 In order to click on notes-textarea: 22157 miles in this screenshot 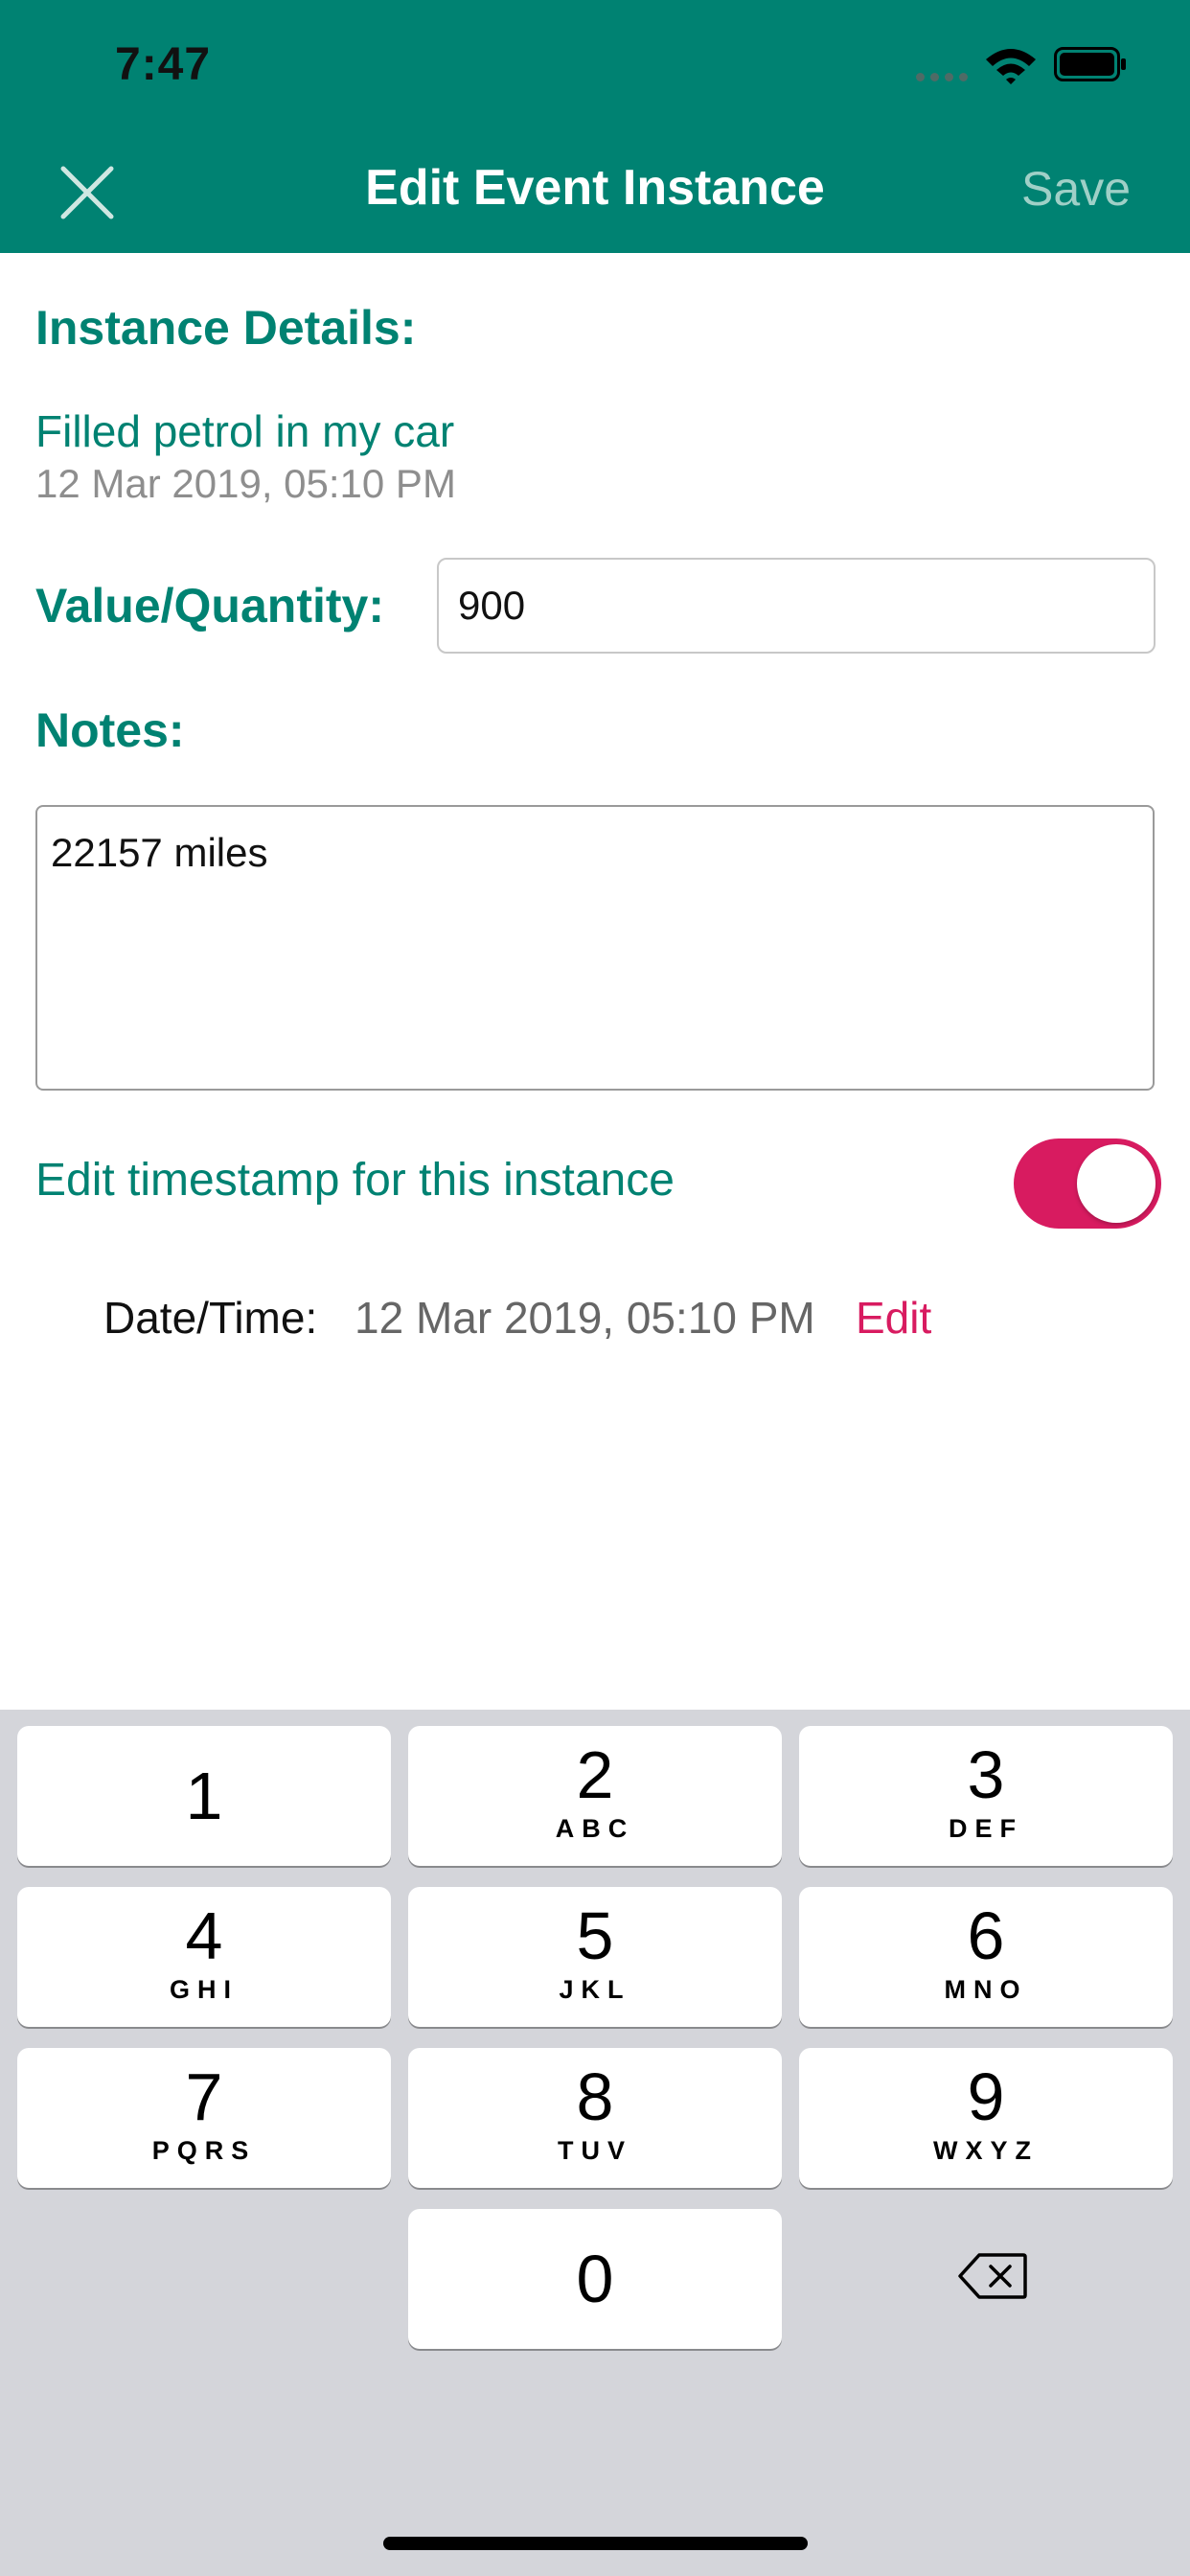, I will do `click(595, 948)`.